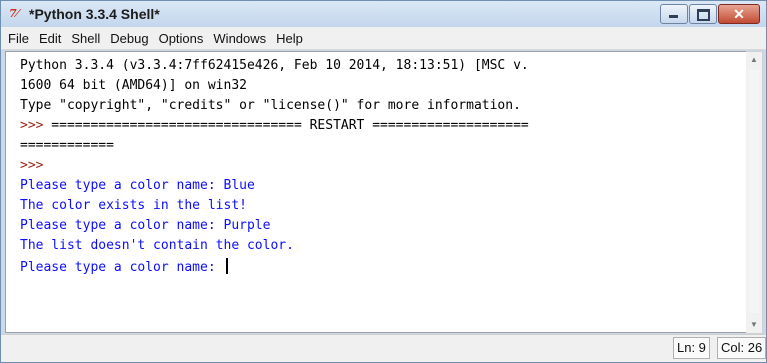  I want to click on shell-input-line: Please type a color name:, so click(124, 267).